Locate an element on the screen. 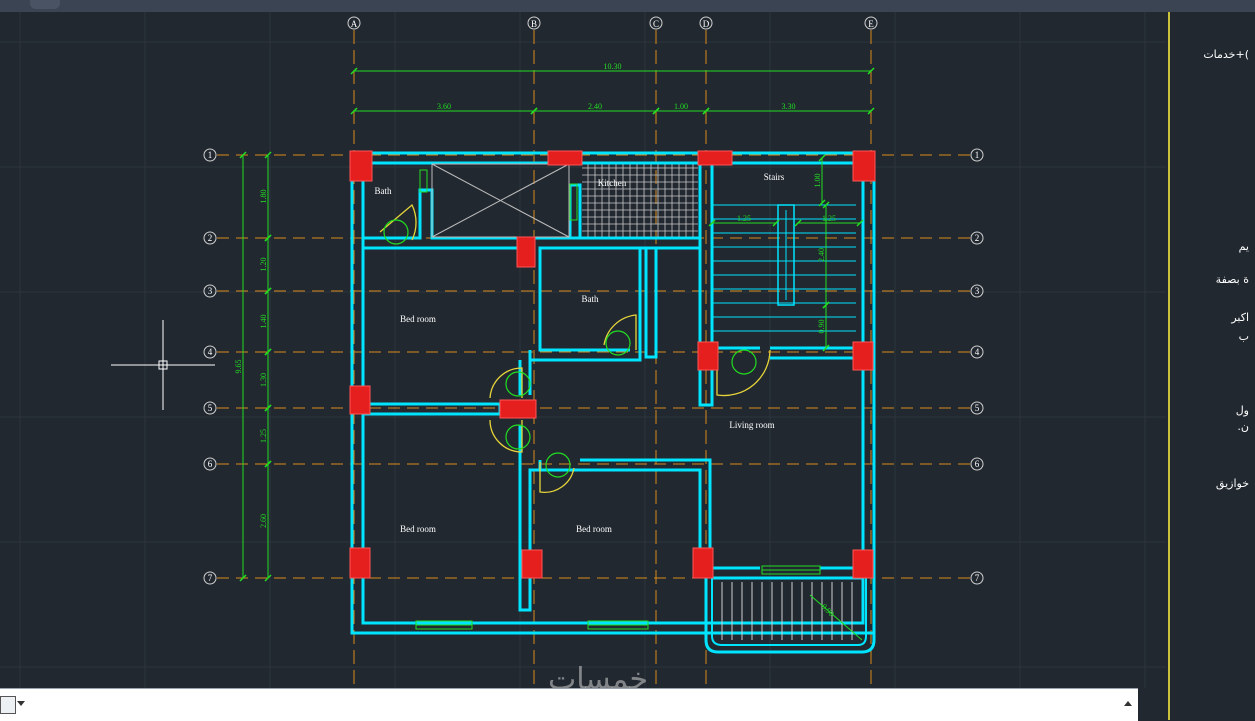 Image resolution: width=1255 pixels, height=721 pixels. side-text-2: يم is located at coordinates (1243, 246).